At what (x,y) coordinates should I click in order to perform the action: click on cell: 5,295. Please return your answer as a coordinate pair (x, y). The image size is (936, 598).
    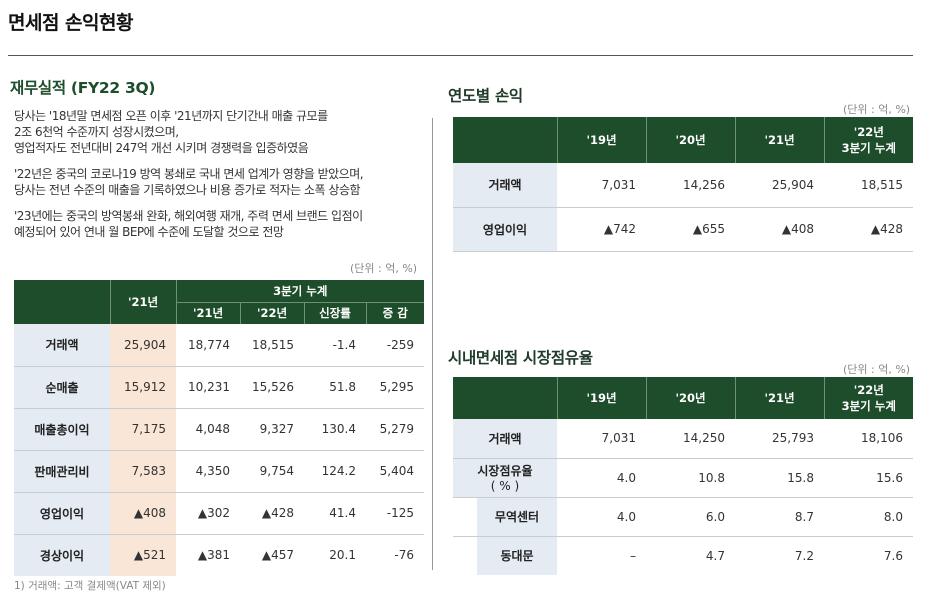
    Looking at the image, I should click on (395, 387).